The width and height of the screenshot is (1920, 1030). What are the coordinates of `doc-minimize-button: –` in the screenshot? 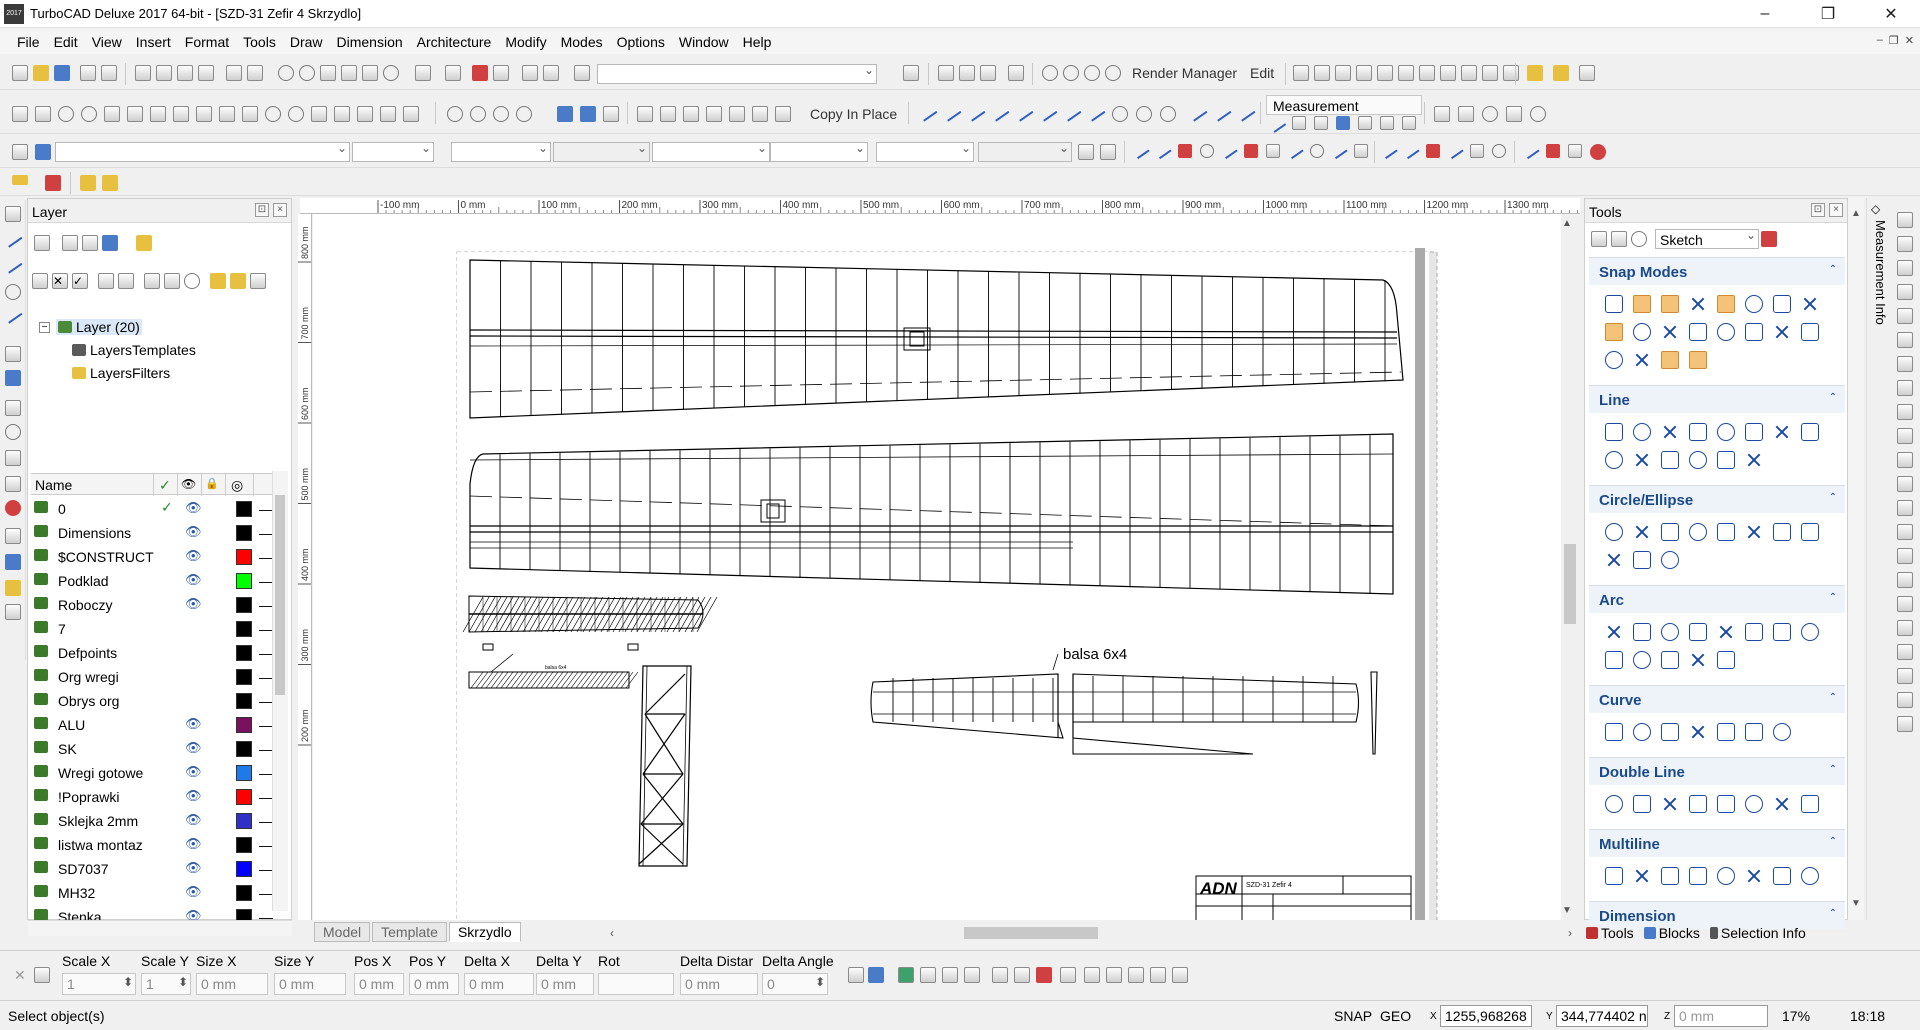 It's located at (1880, 40).